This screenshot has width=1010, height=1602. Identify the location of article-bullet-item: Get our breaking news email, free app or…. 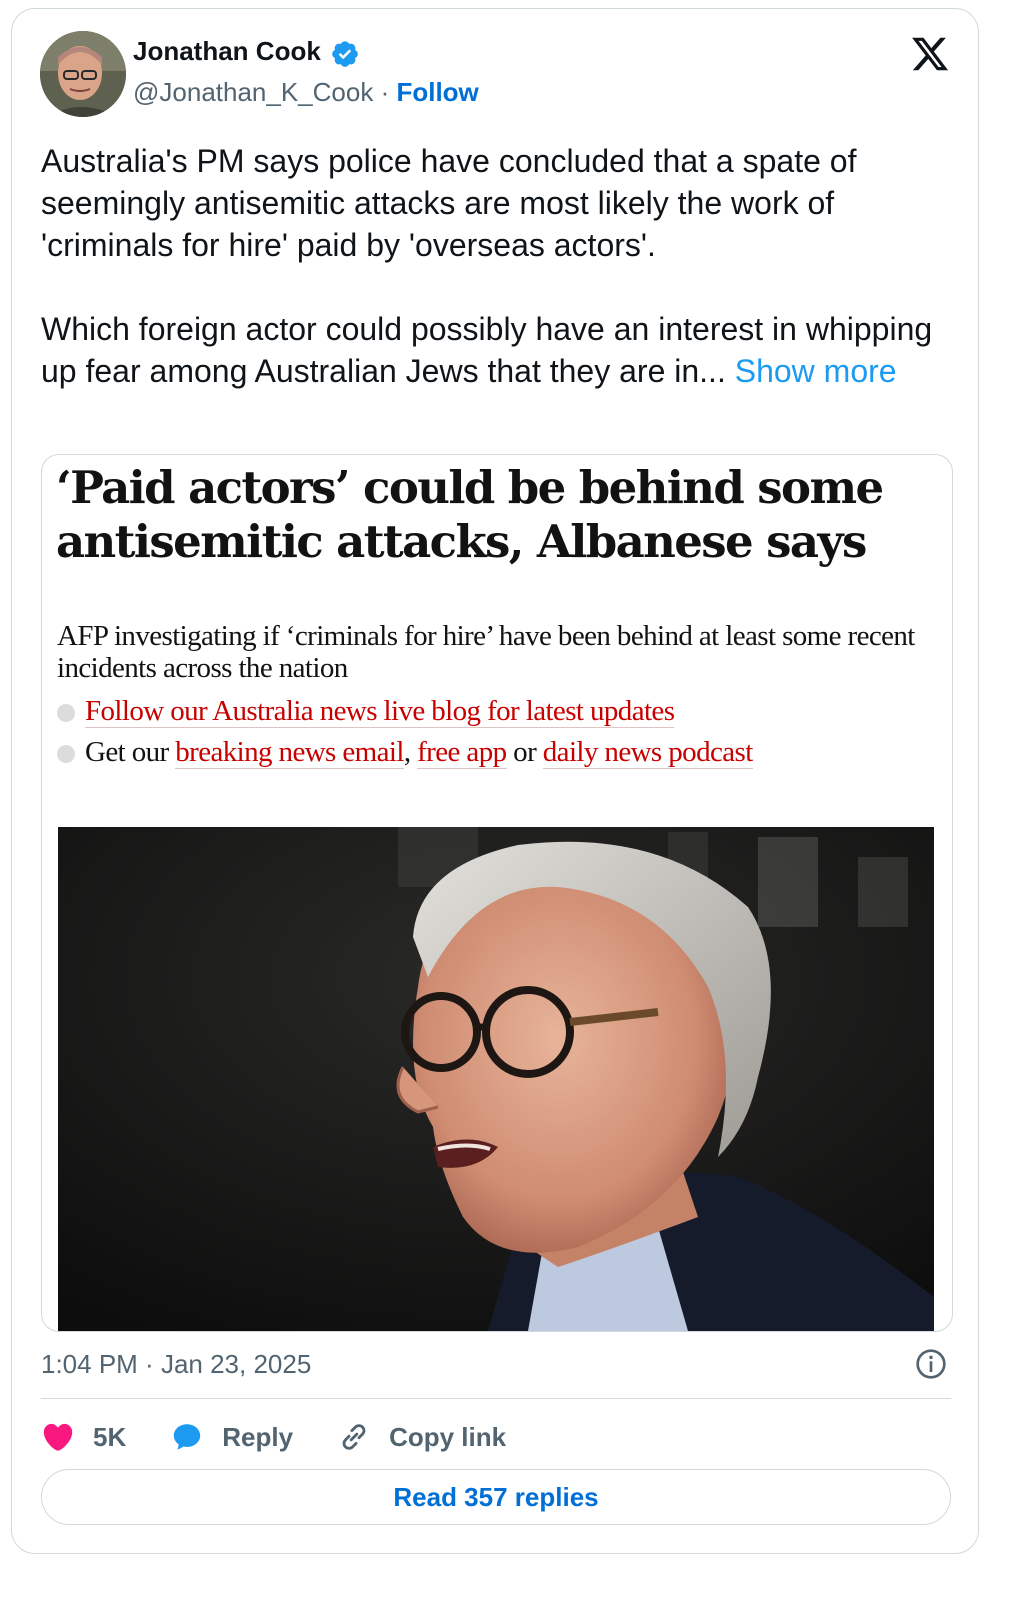
(487, 752).